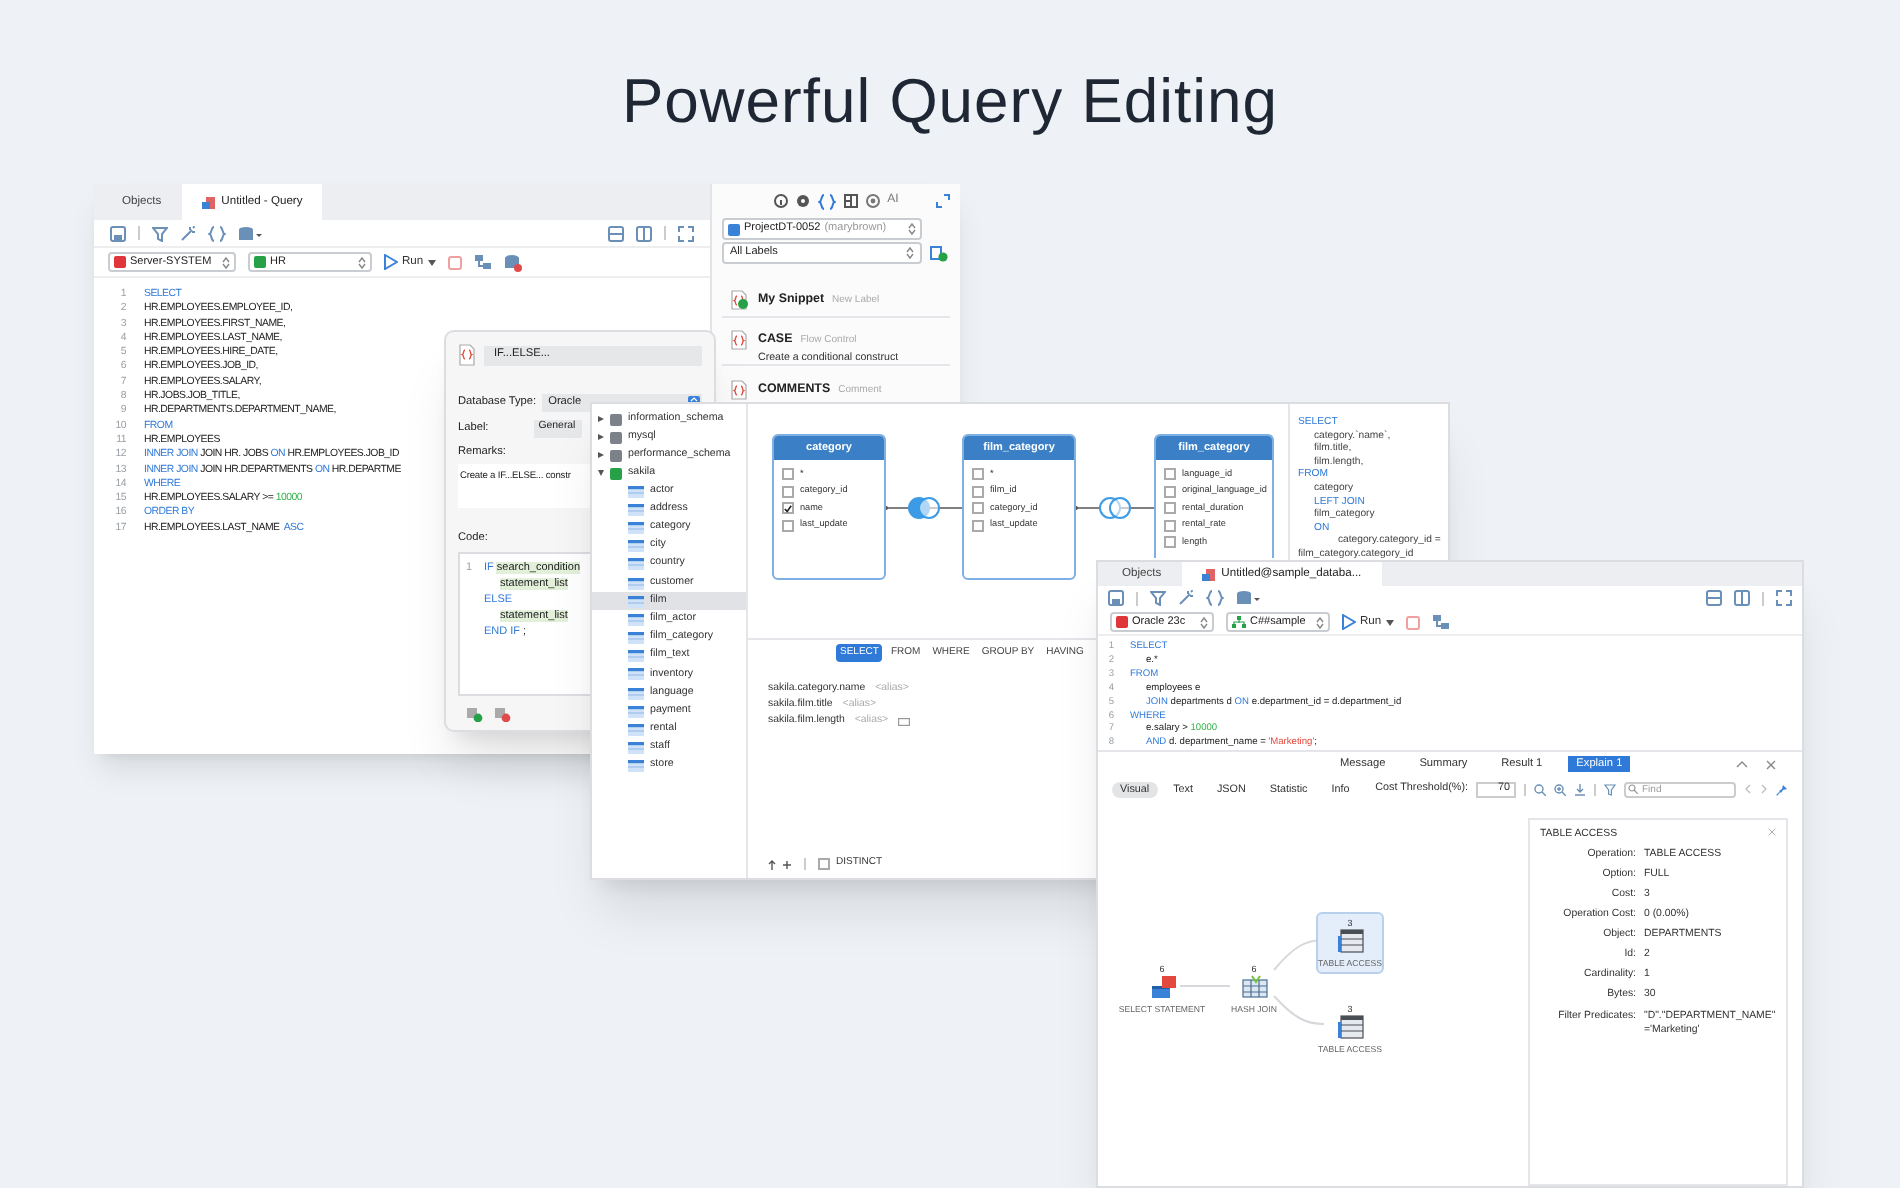  What do you see at coordinates (1540, 789) in the screenshot?
I see `zoom-out-icon` at bounding box center [1540, 789].